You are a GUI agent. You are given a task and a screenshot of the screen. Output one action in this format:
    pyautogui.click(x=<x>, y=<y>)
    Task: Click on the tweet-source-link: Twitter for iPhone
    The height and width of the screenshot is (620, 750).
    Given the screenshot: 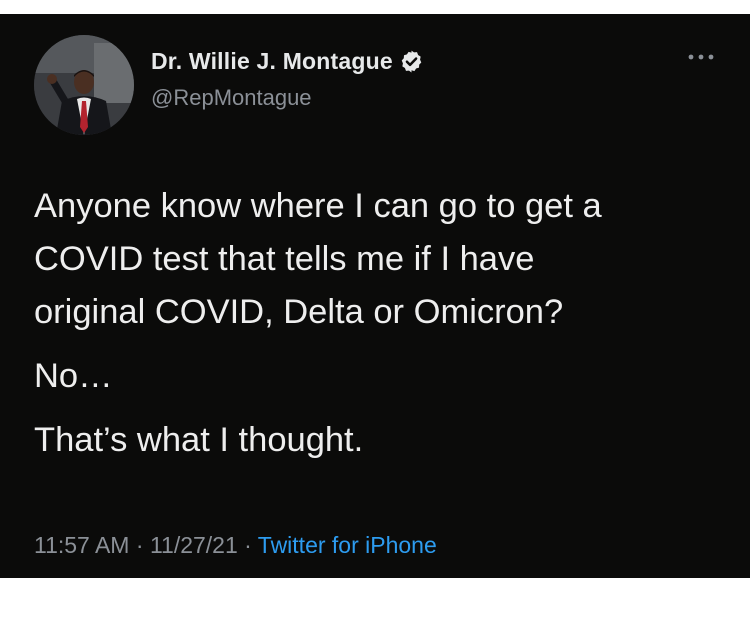 What is the action you would take?
    pyautogui.click(x=347, y=545)
    